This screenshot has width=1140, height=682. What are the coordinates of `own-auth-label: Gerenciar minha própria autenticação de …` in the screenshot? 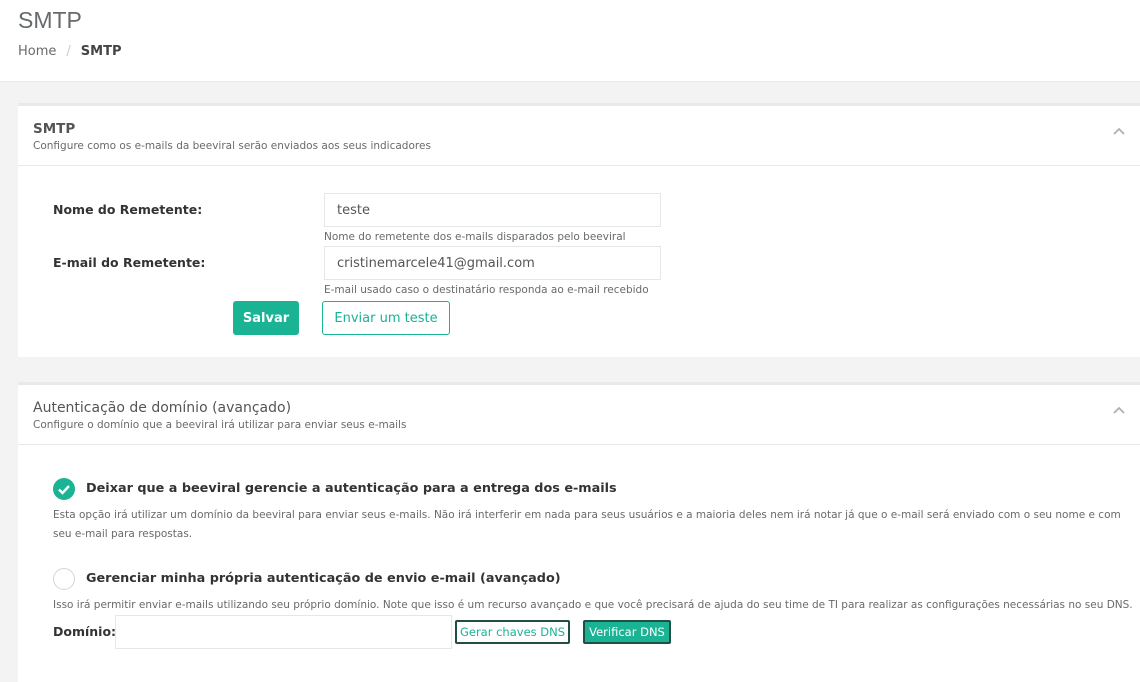 It's located at (323, 578).